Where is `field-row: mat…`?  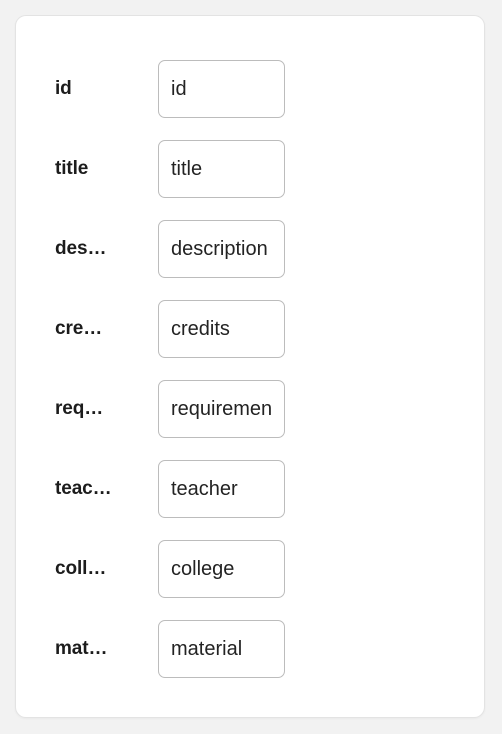
field-row: mat… is located at coordinates (185, 649).